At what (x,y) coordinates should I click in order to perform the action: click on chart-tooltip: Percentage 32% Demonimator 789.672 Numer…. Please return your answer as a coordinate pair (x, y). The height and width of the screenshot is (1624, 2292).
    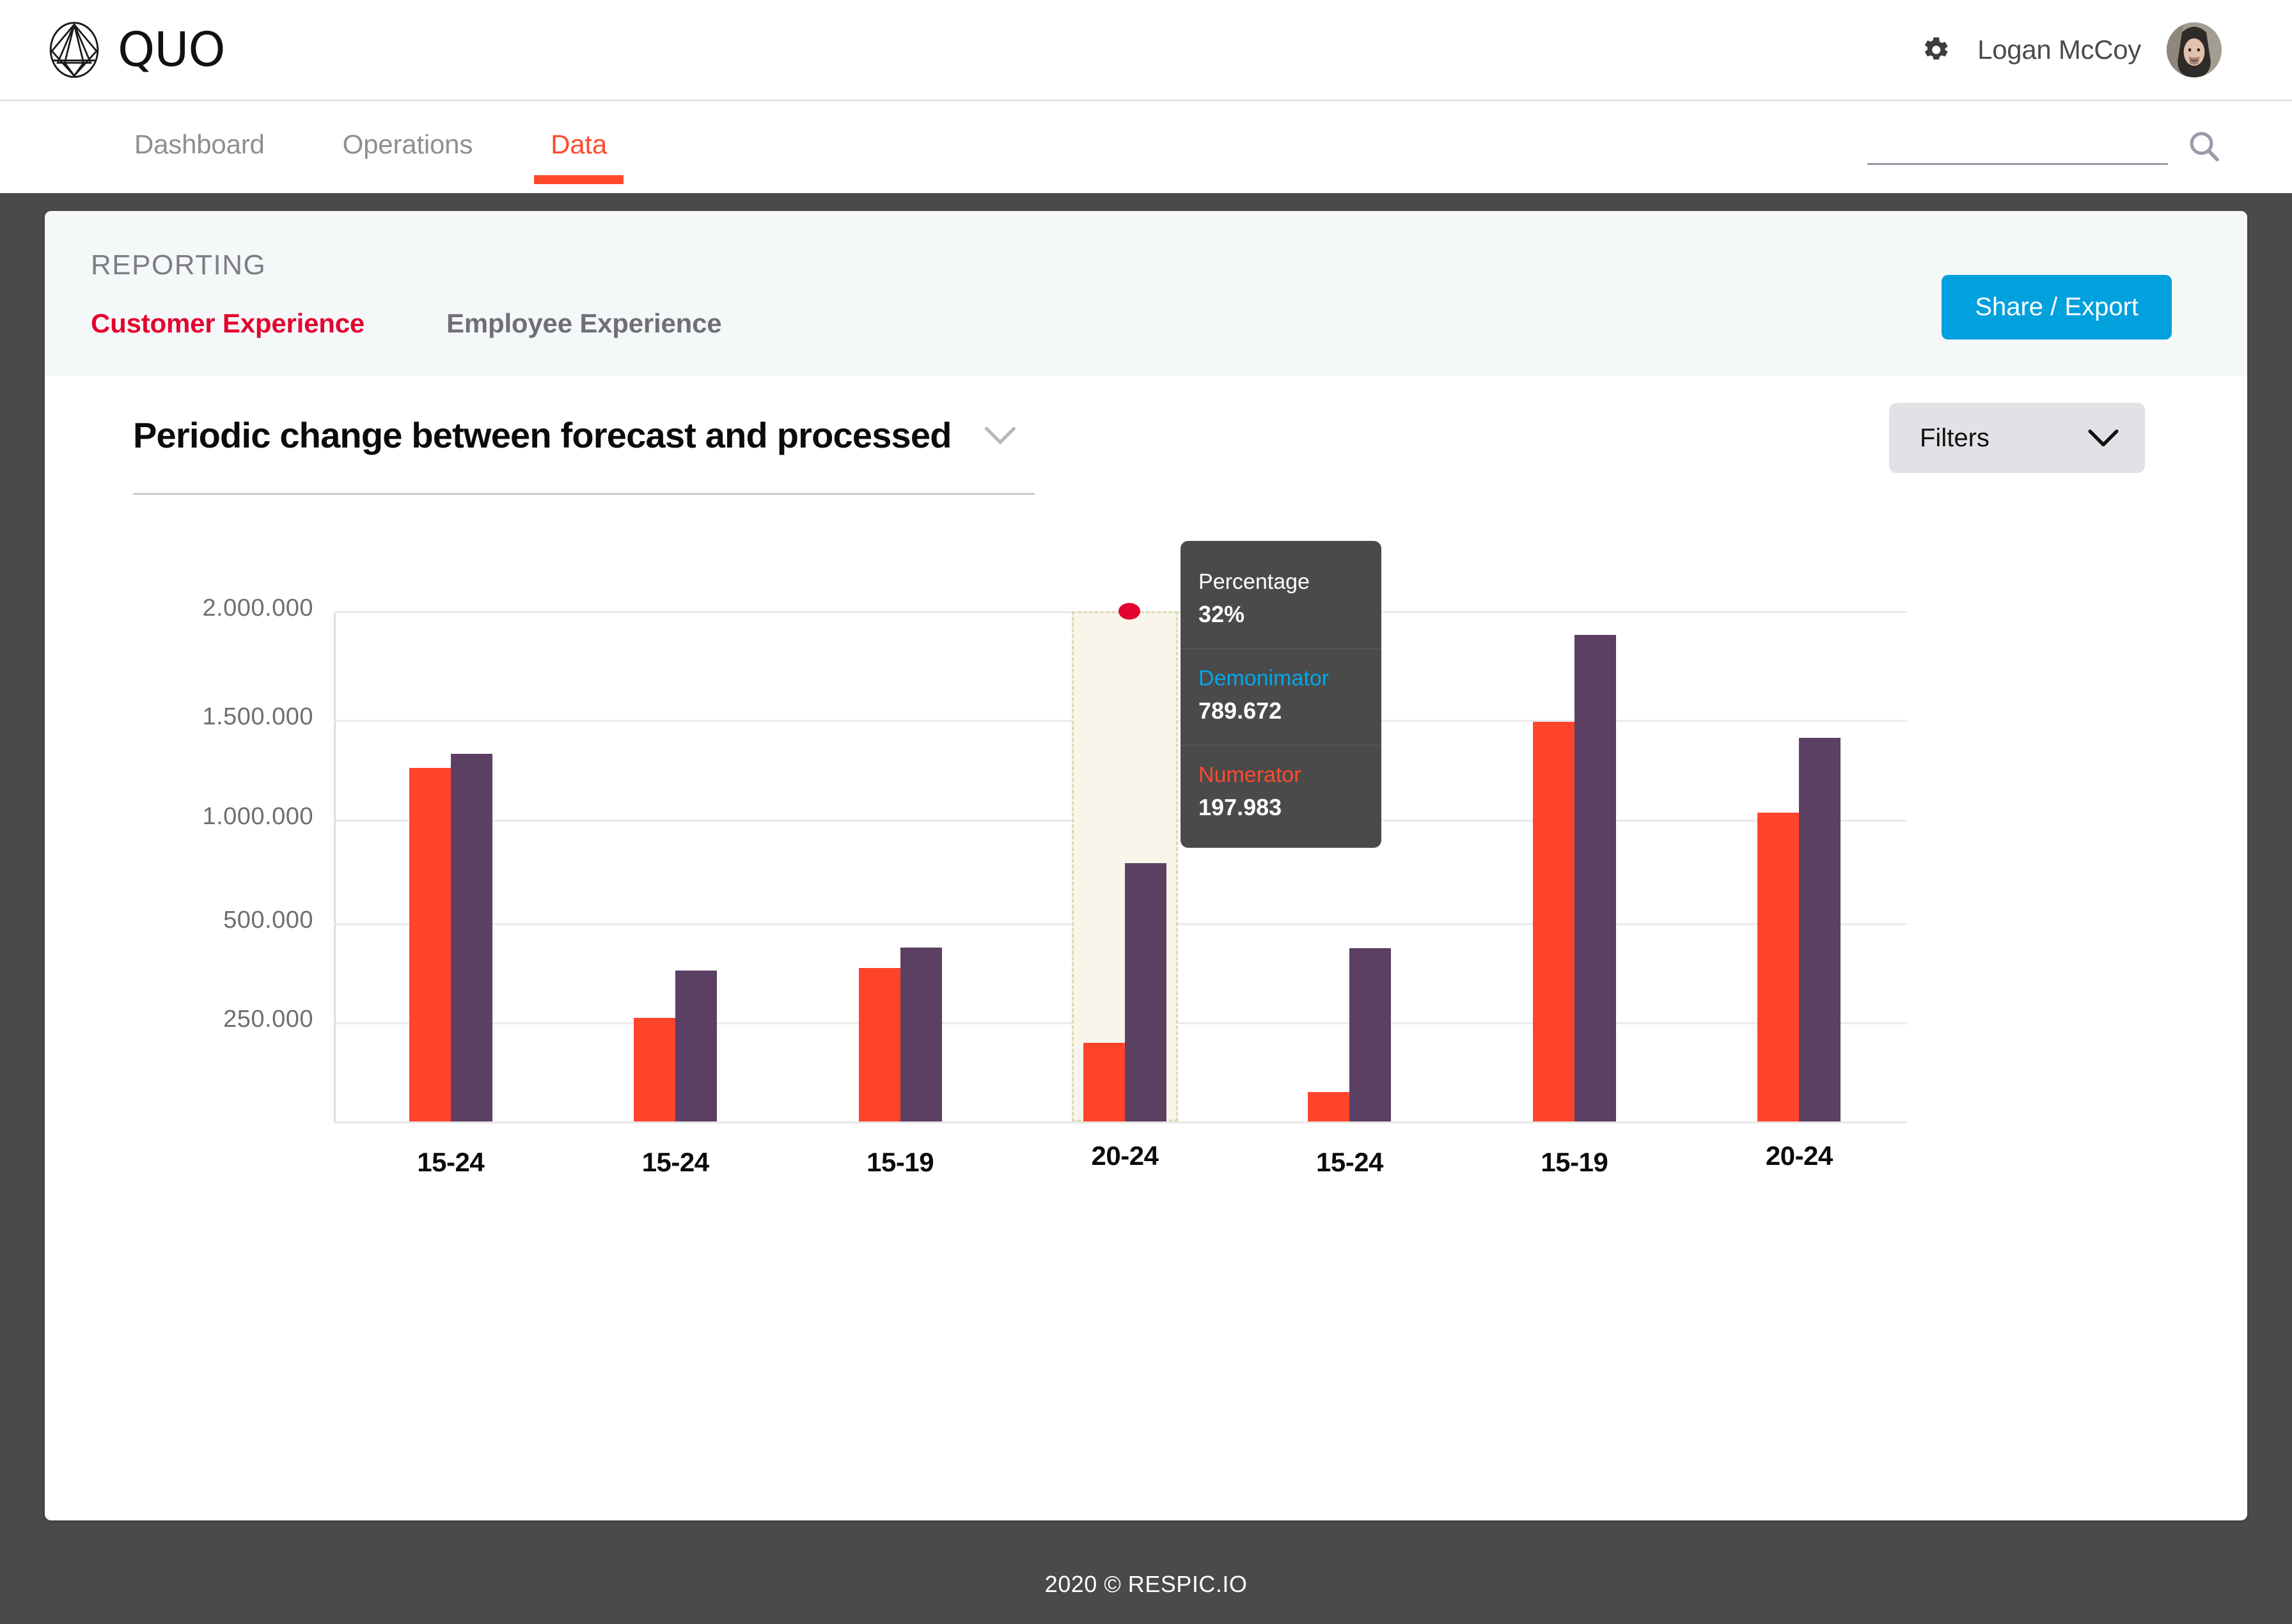
    Looking at the image, I should click on (1281, 695).